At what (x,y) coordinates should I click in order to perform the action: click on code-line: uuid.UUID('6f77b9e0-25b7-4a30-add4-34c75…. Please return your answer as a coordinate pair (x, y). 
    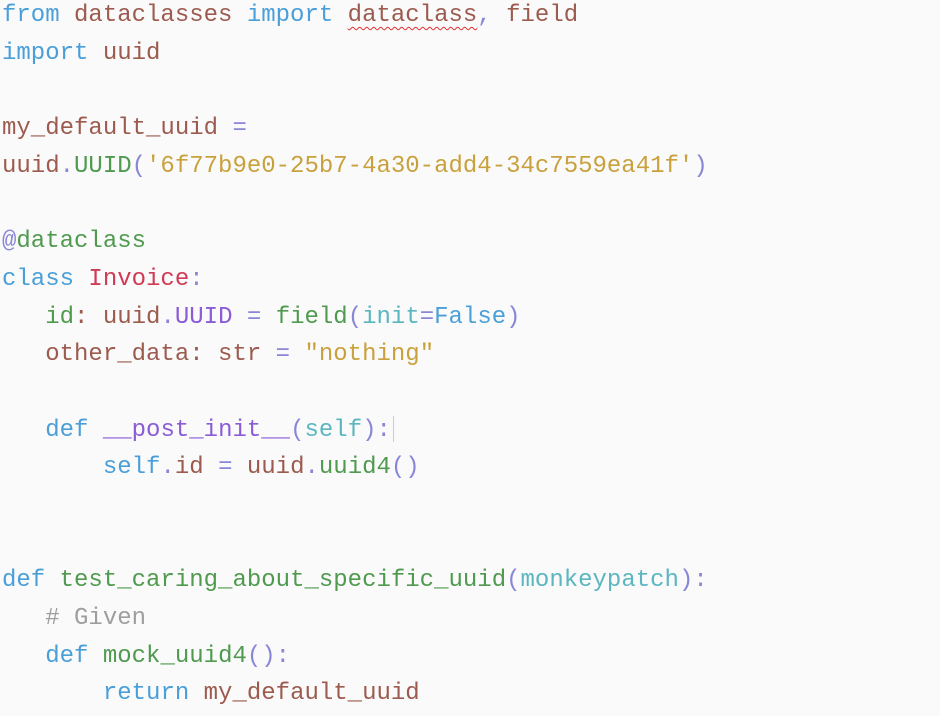
    Looking at the image, I should click on (470, 170).